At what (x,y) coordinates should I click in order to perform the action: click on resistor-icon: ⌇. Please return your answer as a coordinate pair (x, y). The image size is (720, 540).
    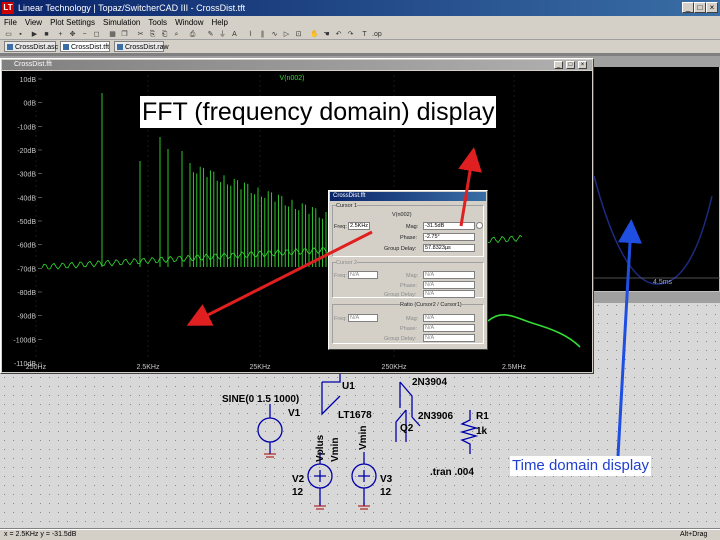
    Looking at the image, I should click on (250, 34).